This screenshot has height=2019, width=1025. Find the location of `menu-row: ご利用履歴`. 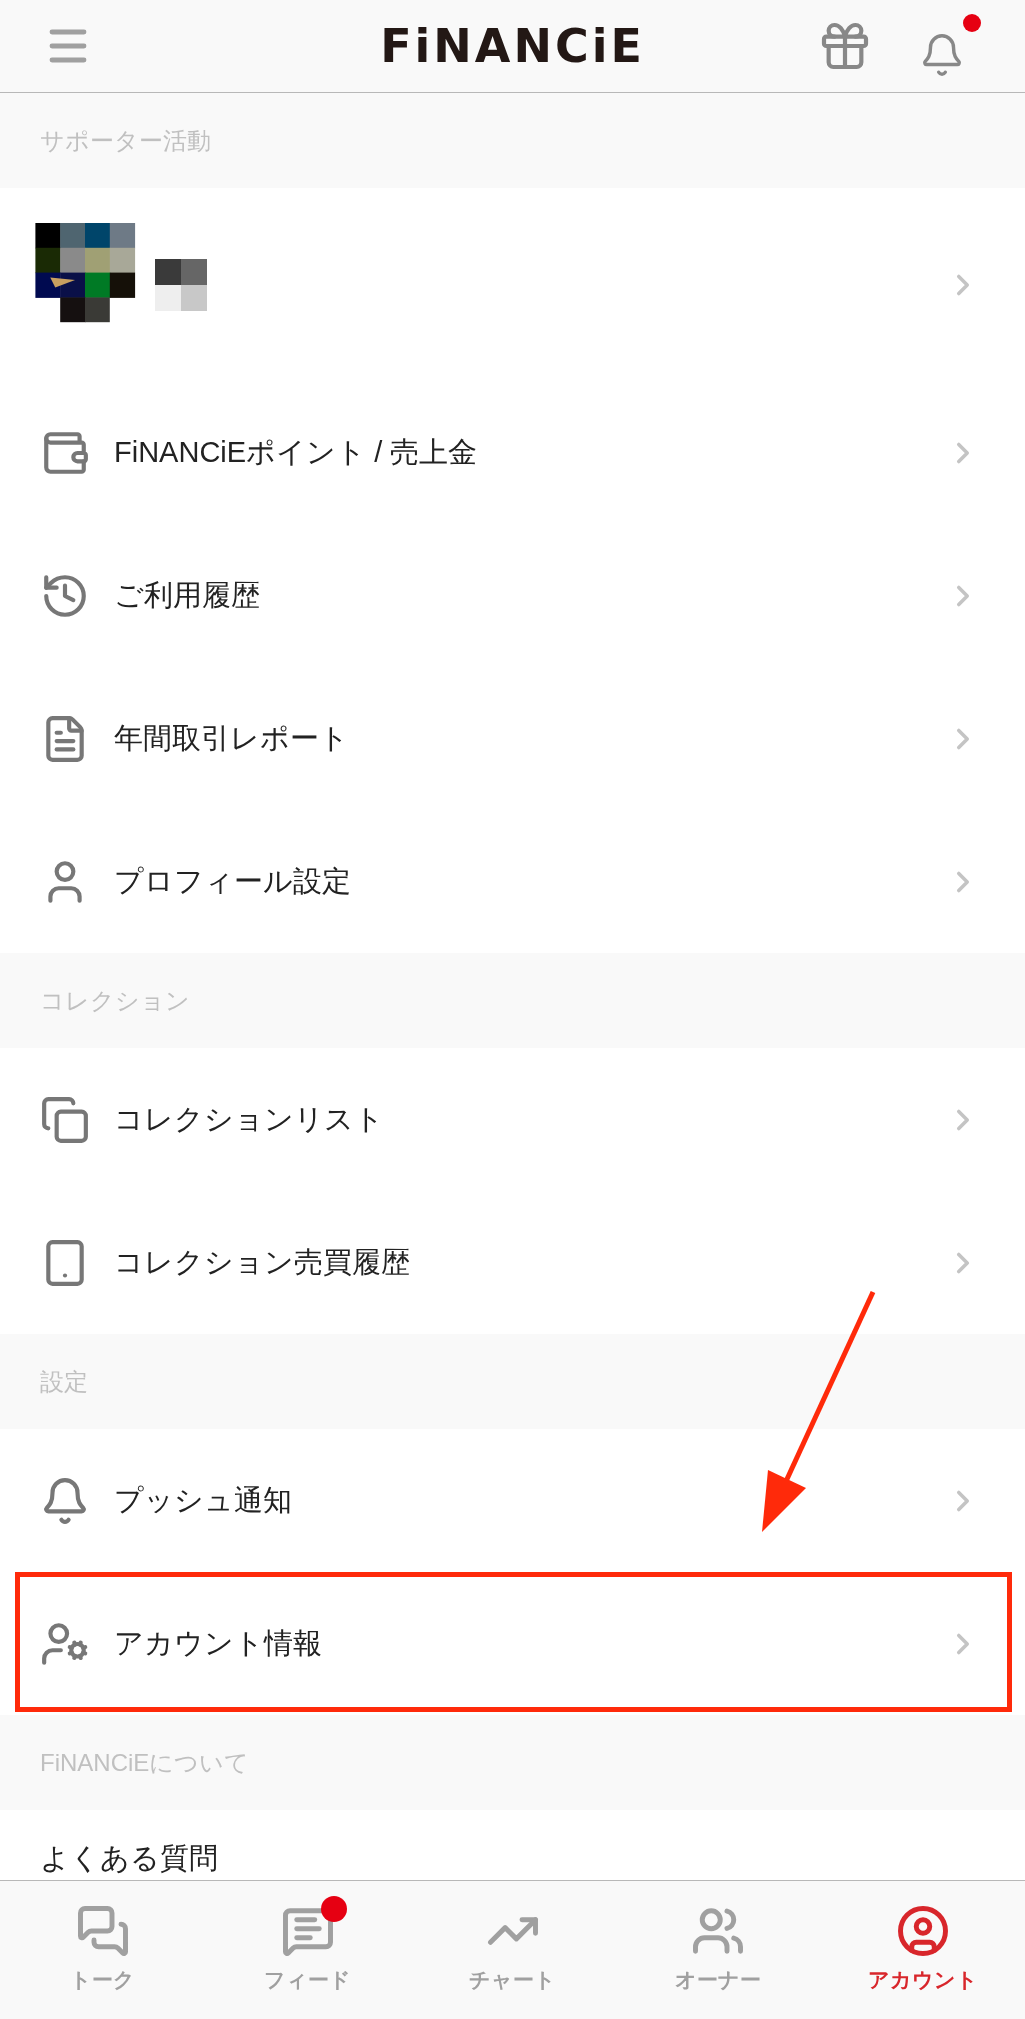

menu-row: ご利用履歴 is located at coordinates (512, 595).